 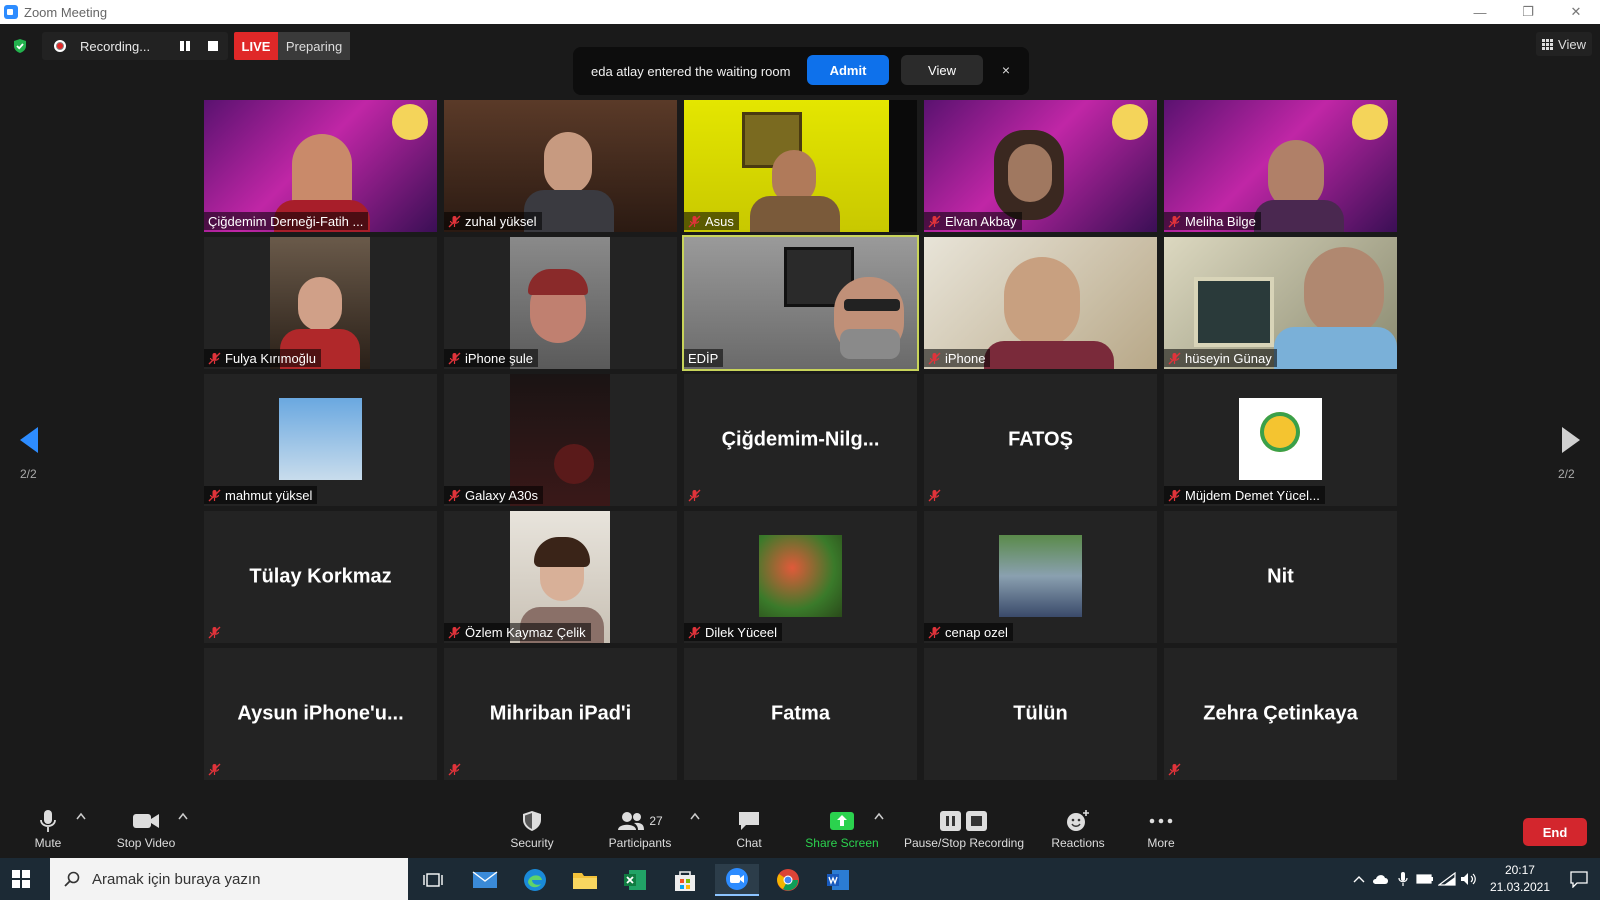 What do you see at coordinates (560, 577) in the screenshot?
I see `participant-tile: Özlem Kaymaz Çelik` at bounding box center [560, 577].